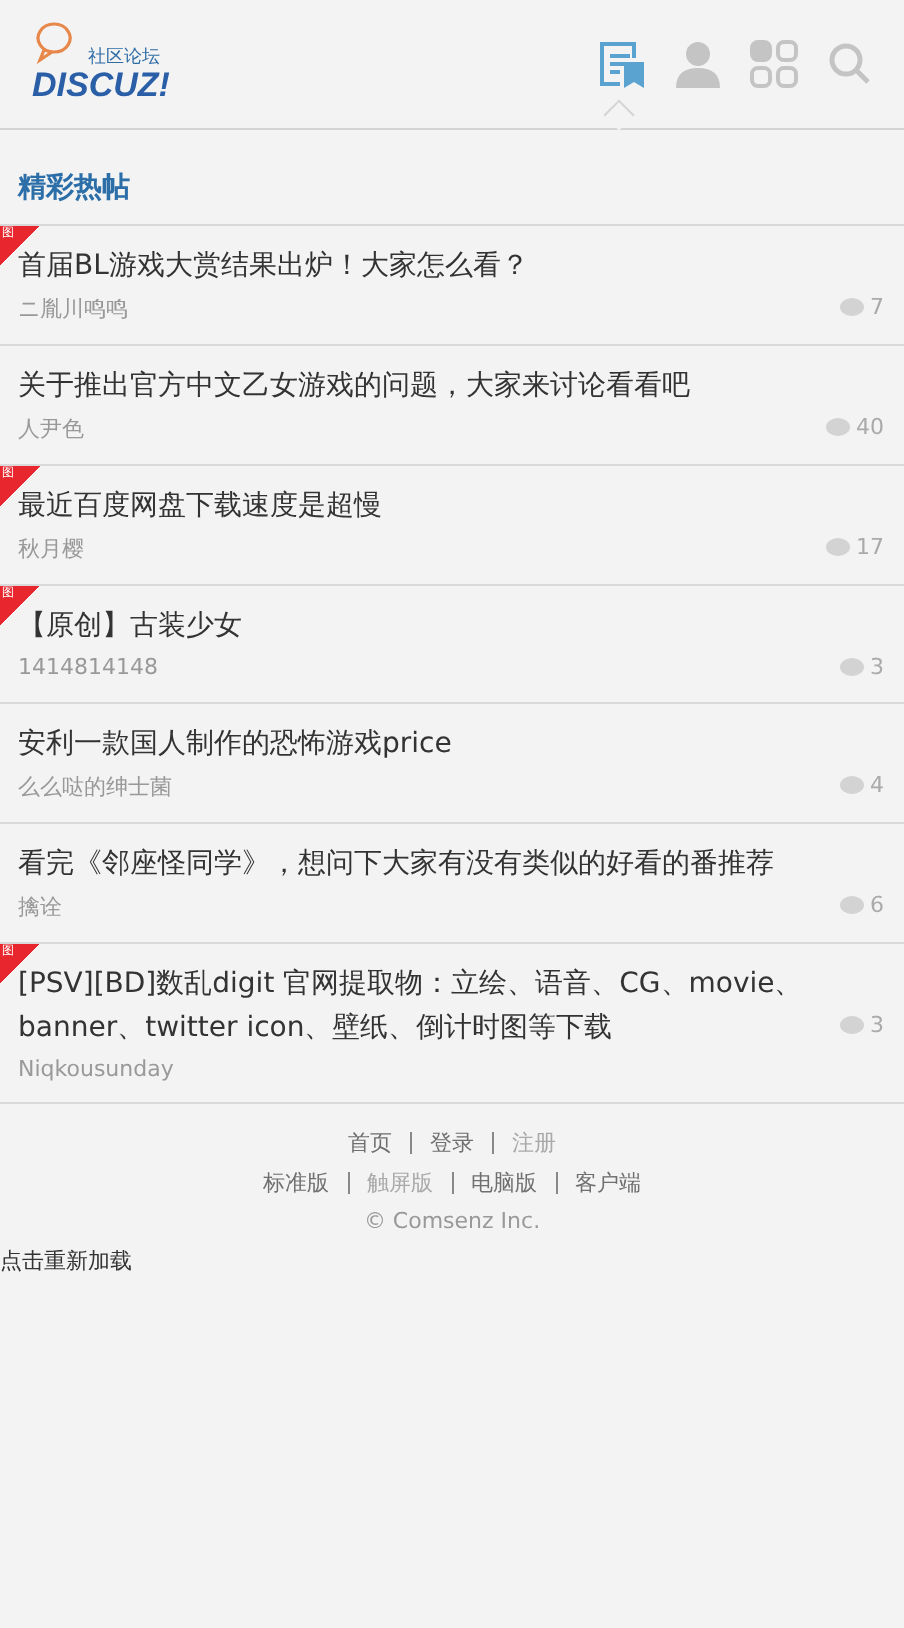 This screenshot has width=904, height=1628. Describe the element at coordinates (370, 1143) in the screenshot. I see `footer-link: 首页` at that location.